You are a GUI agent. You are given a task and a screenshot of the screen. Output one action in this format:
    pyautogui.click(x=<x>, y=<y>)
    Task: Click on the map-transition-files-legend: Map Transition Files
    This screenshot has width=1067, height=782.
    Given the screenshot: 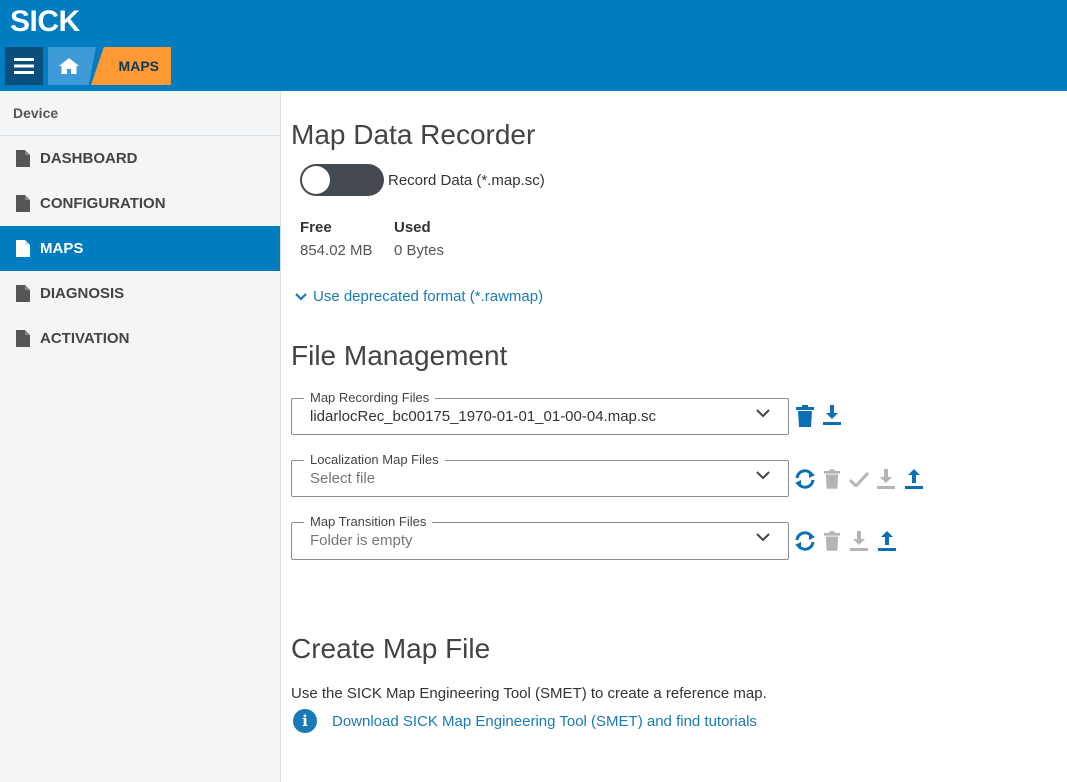 What is the action you would take?
    pyautogui.click(x=368, y=521)
    